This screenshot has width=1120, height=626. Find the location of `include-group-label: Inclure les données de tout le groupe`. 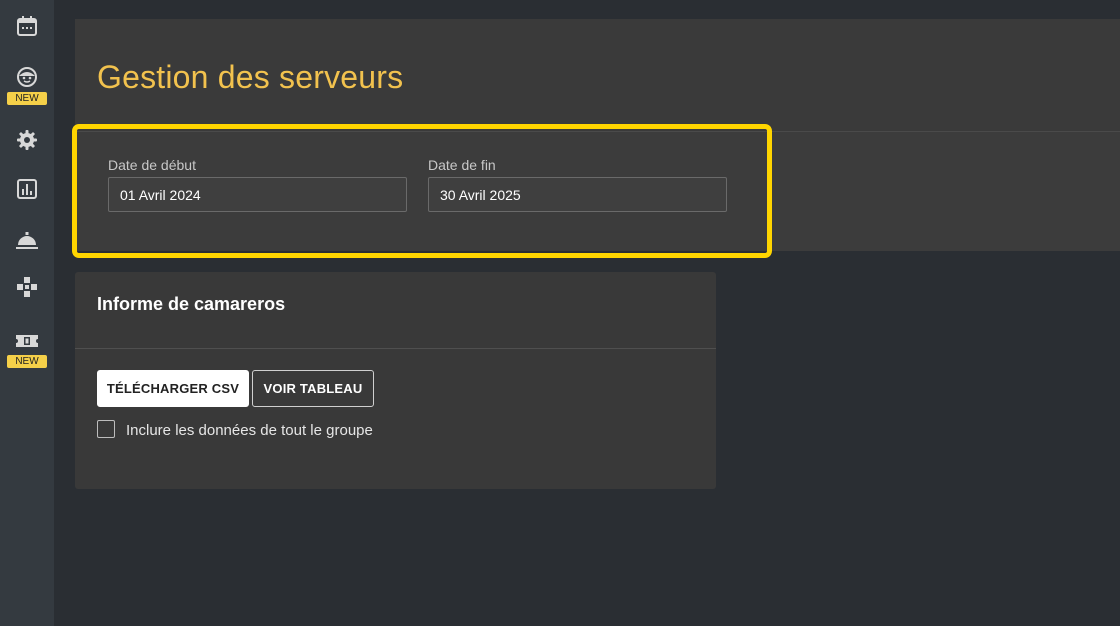

include-group-label: Inclure les données de tout le groupe is located at coordinates (249, 430).